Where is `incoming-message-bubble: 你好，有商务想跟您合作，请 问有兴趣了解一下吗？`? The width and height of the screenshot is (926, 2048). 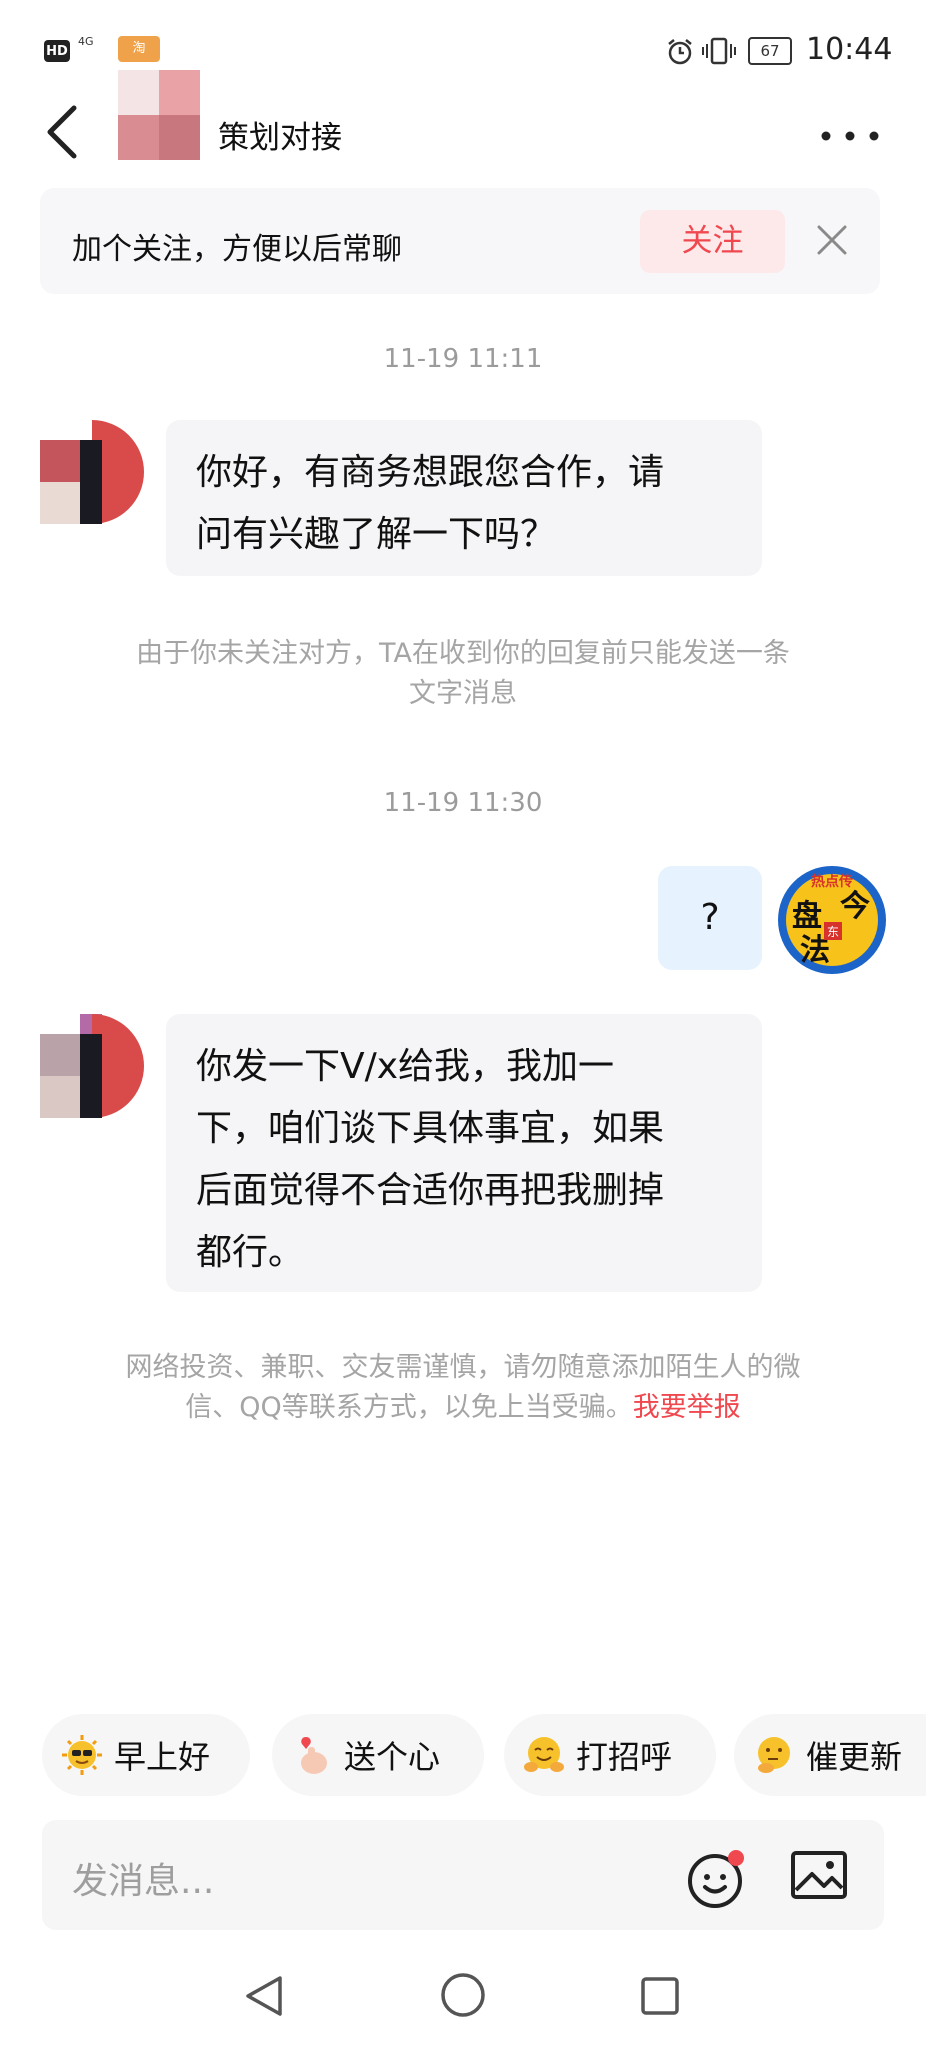 incoming-message-bubble: 你好，有商务想跟您合作，请 问有兴趣了解一下吗？ is located at coordinates (464, 498).